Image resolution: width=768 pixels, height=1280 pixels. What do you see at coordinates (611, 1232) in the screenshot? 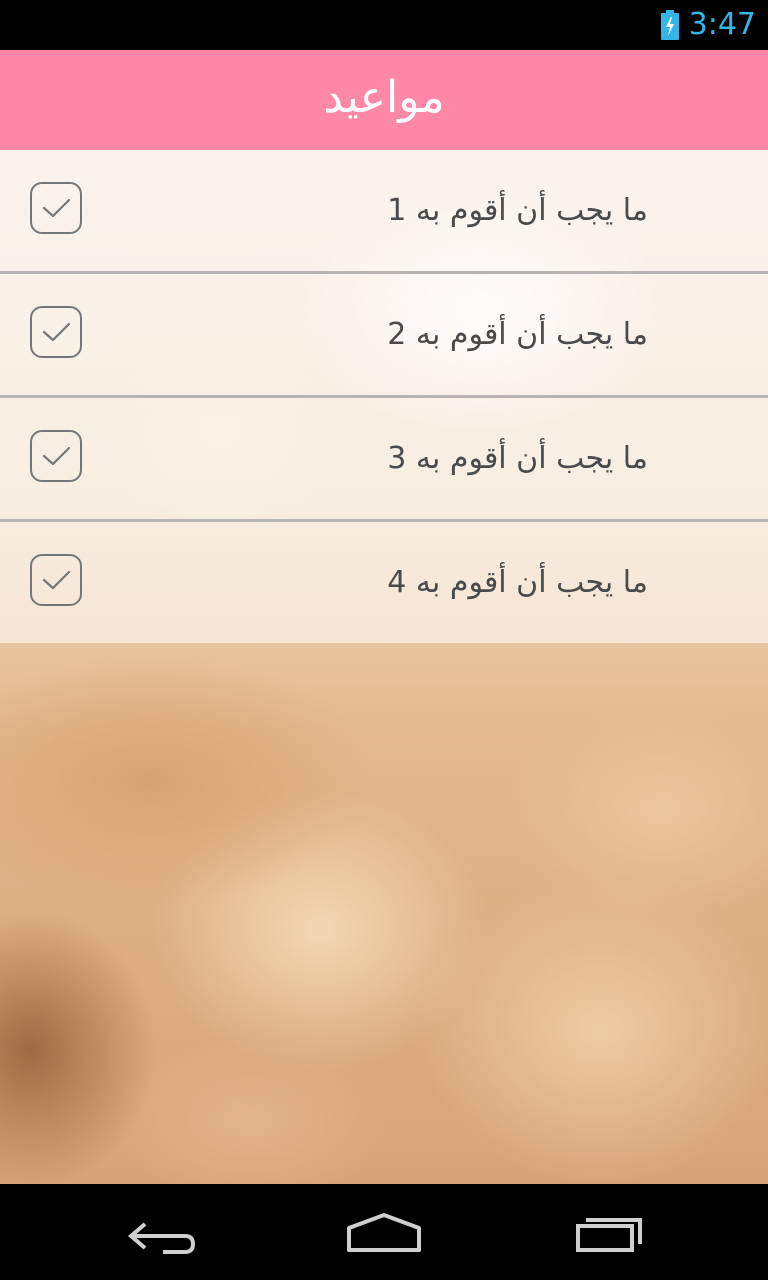
I see `recent-apps-icon` at bounding box center [611, 1232].